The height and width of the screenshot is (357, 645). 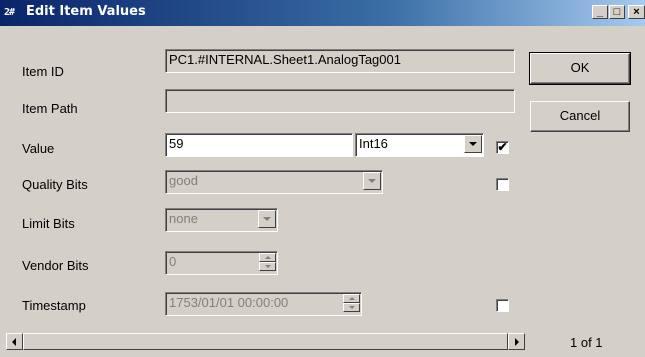 I want to click on ok-button: OK, so click(x=580, y=68).